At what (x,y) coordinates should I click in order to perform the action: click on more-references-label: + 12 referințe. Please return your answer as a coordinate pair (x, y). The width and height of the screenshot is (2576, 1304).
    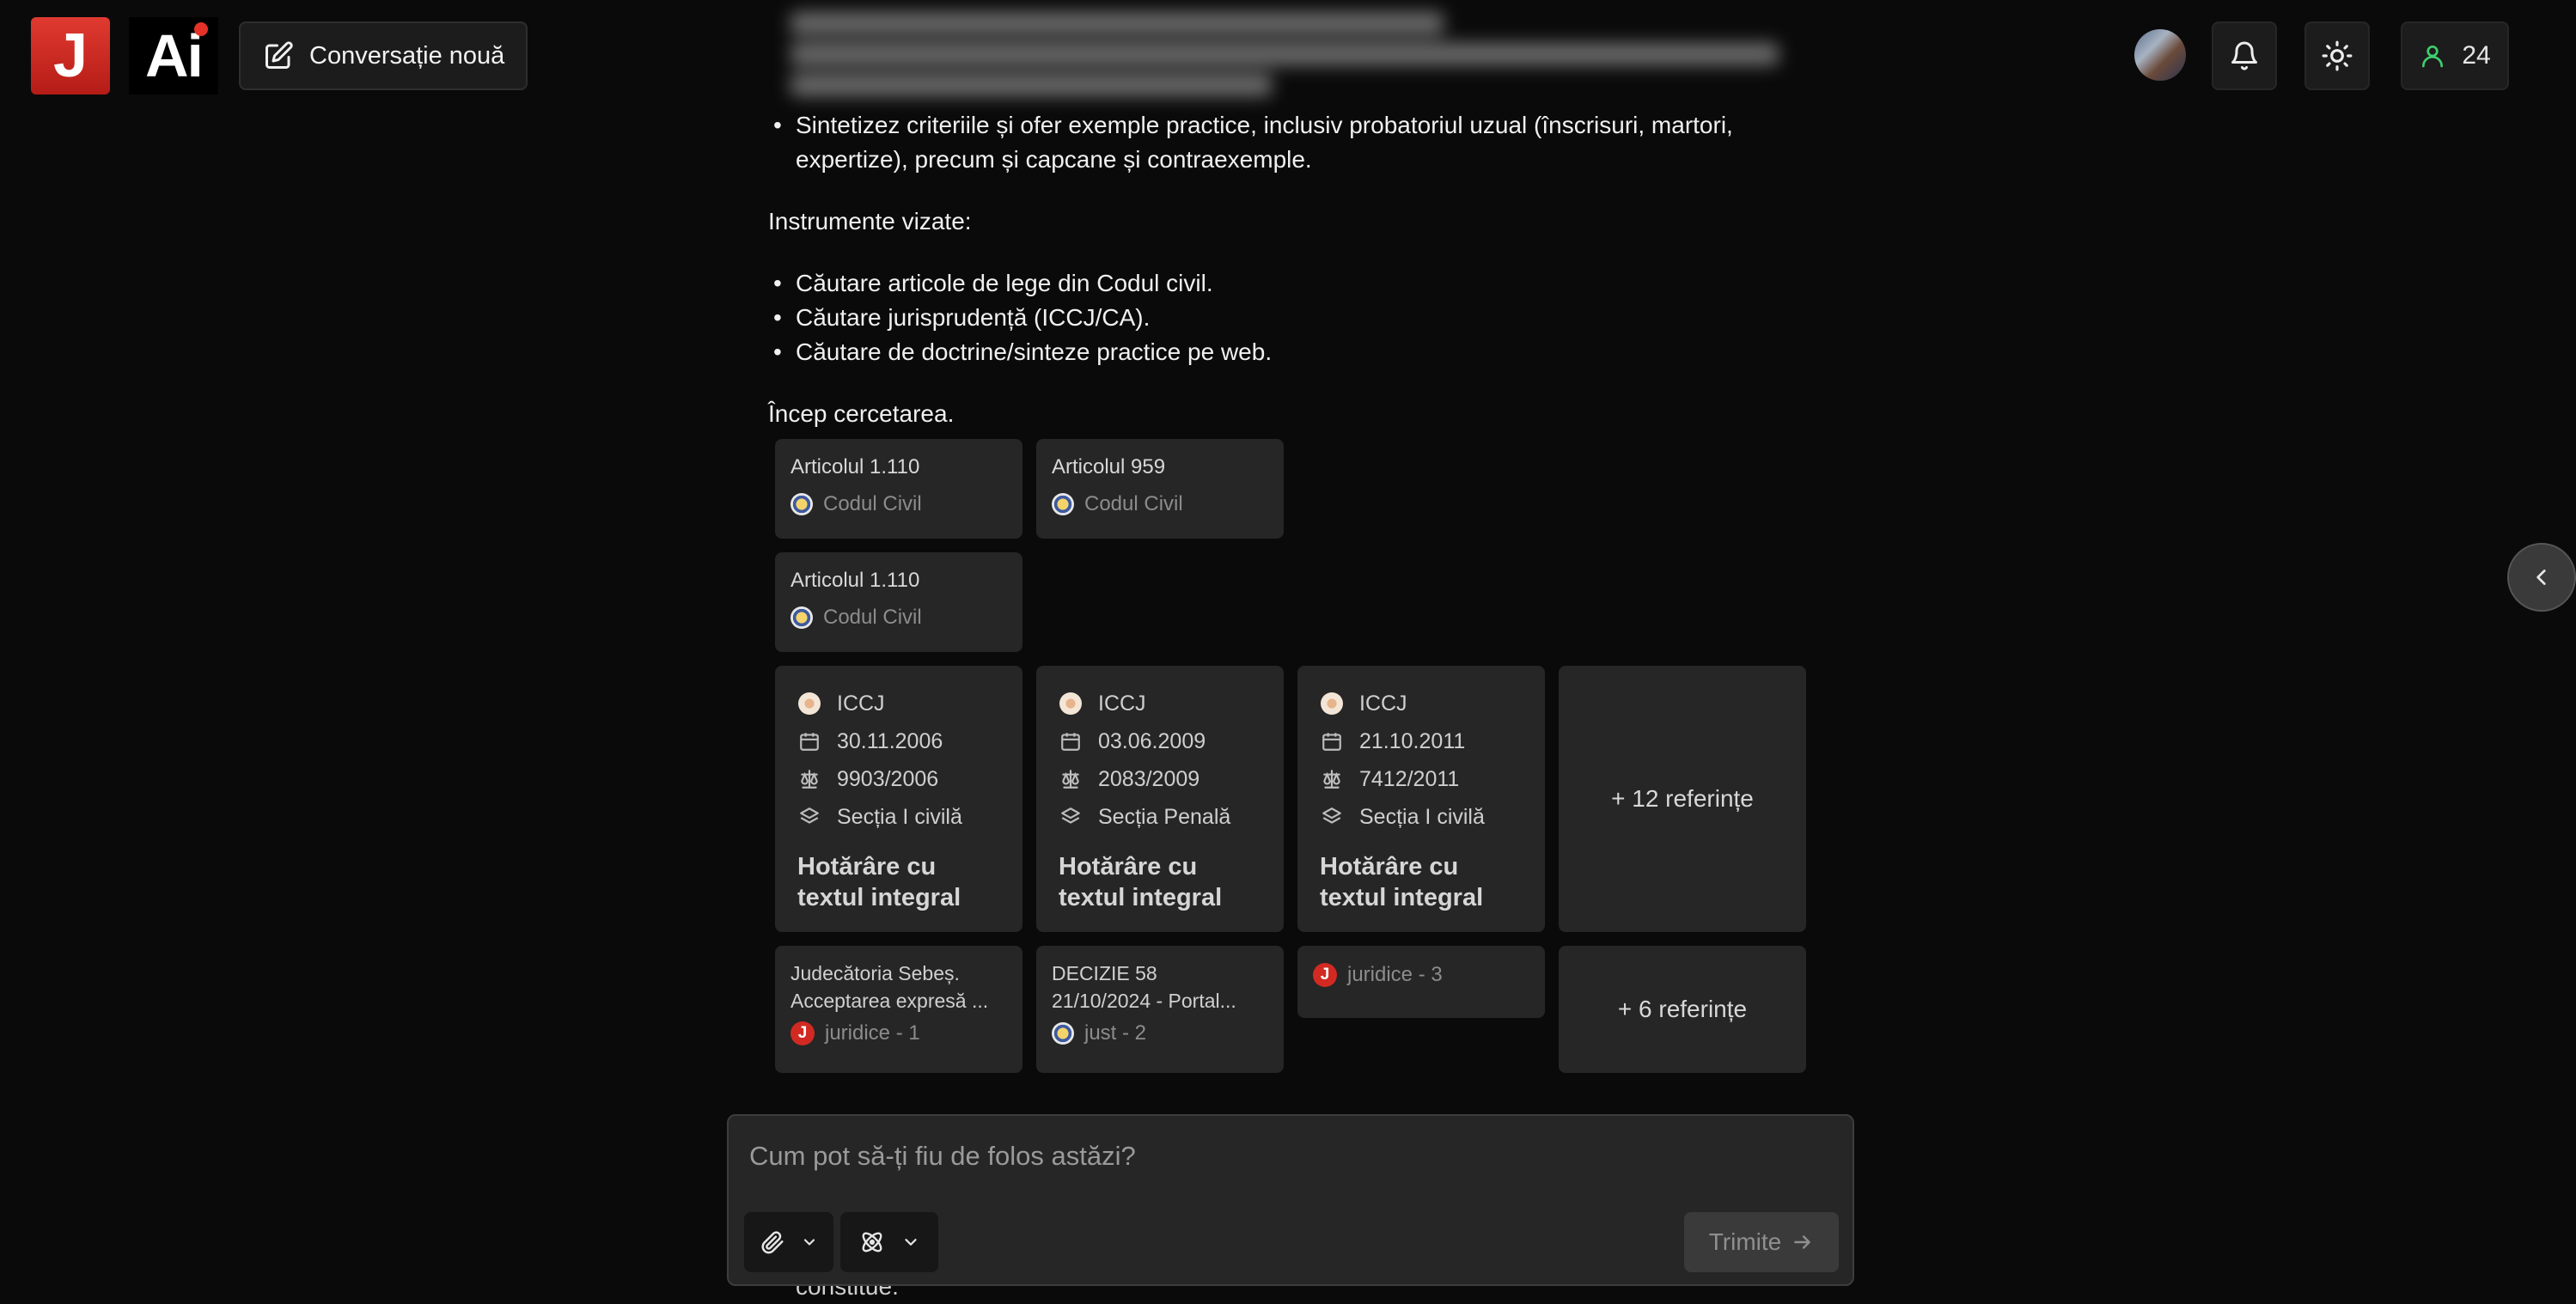
    Looking at the image, I should click on (1682, 798).